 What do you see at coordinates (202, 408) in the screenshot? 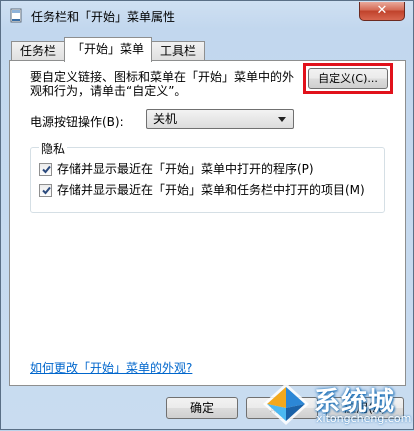
I see `ok-button: 确定` at bounding box center [202, 408].